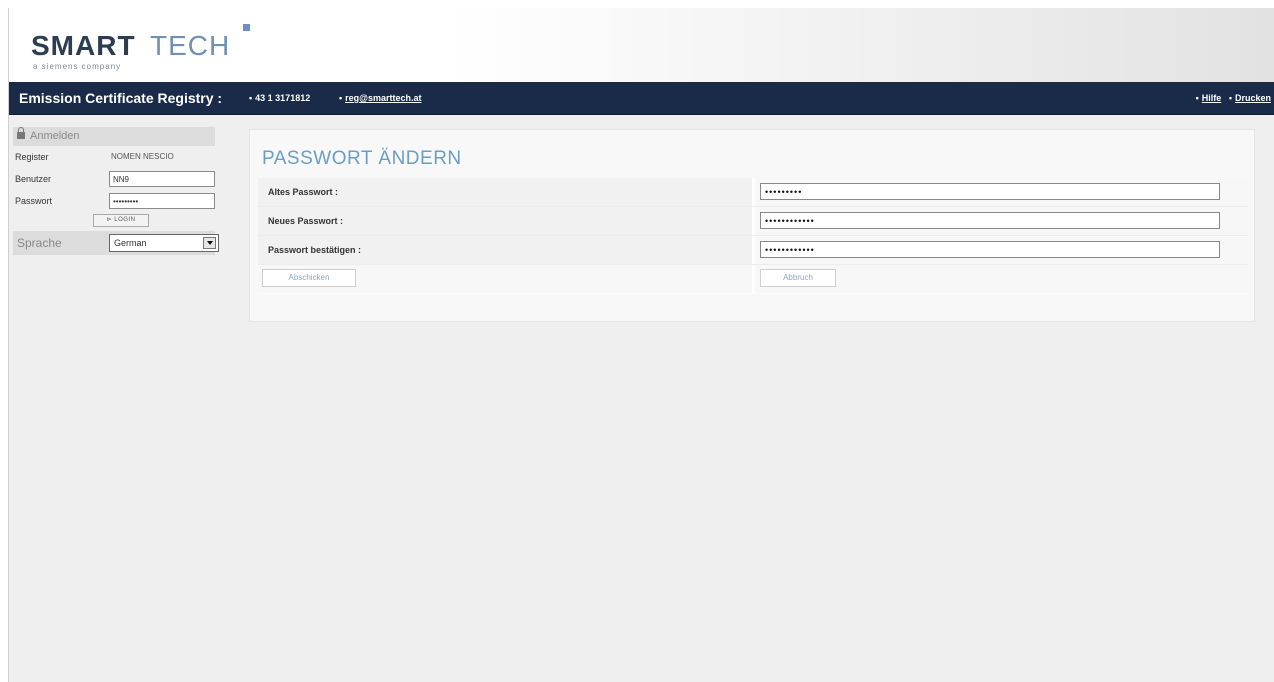 This screenshot has height=682, width=1274. Describe the element at coordinates (283, 98) in the screenshot. I see `phone-text: 43 1 3171812` at that location.